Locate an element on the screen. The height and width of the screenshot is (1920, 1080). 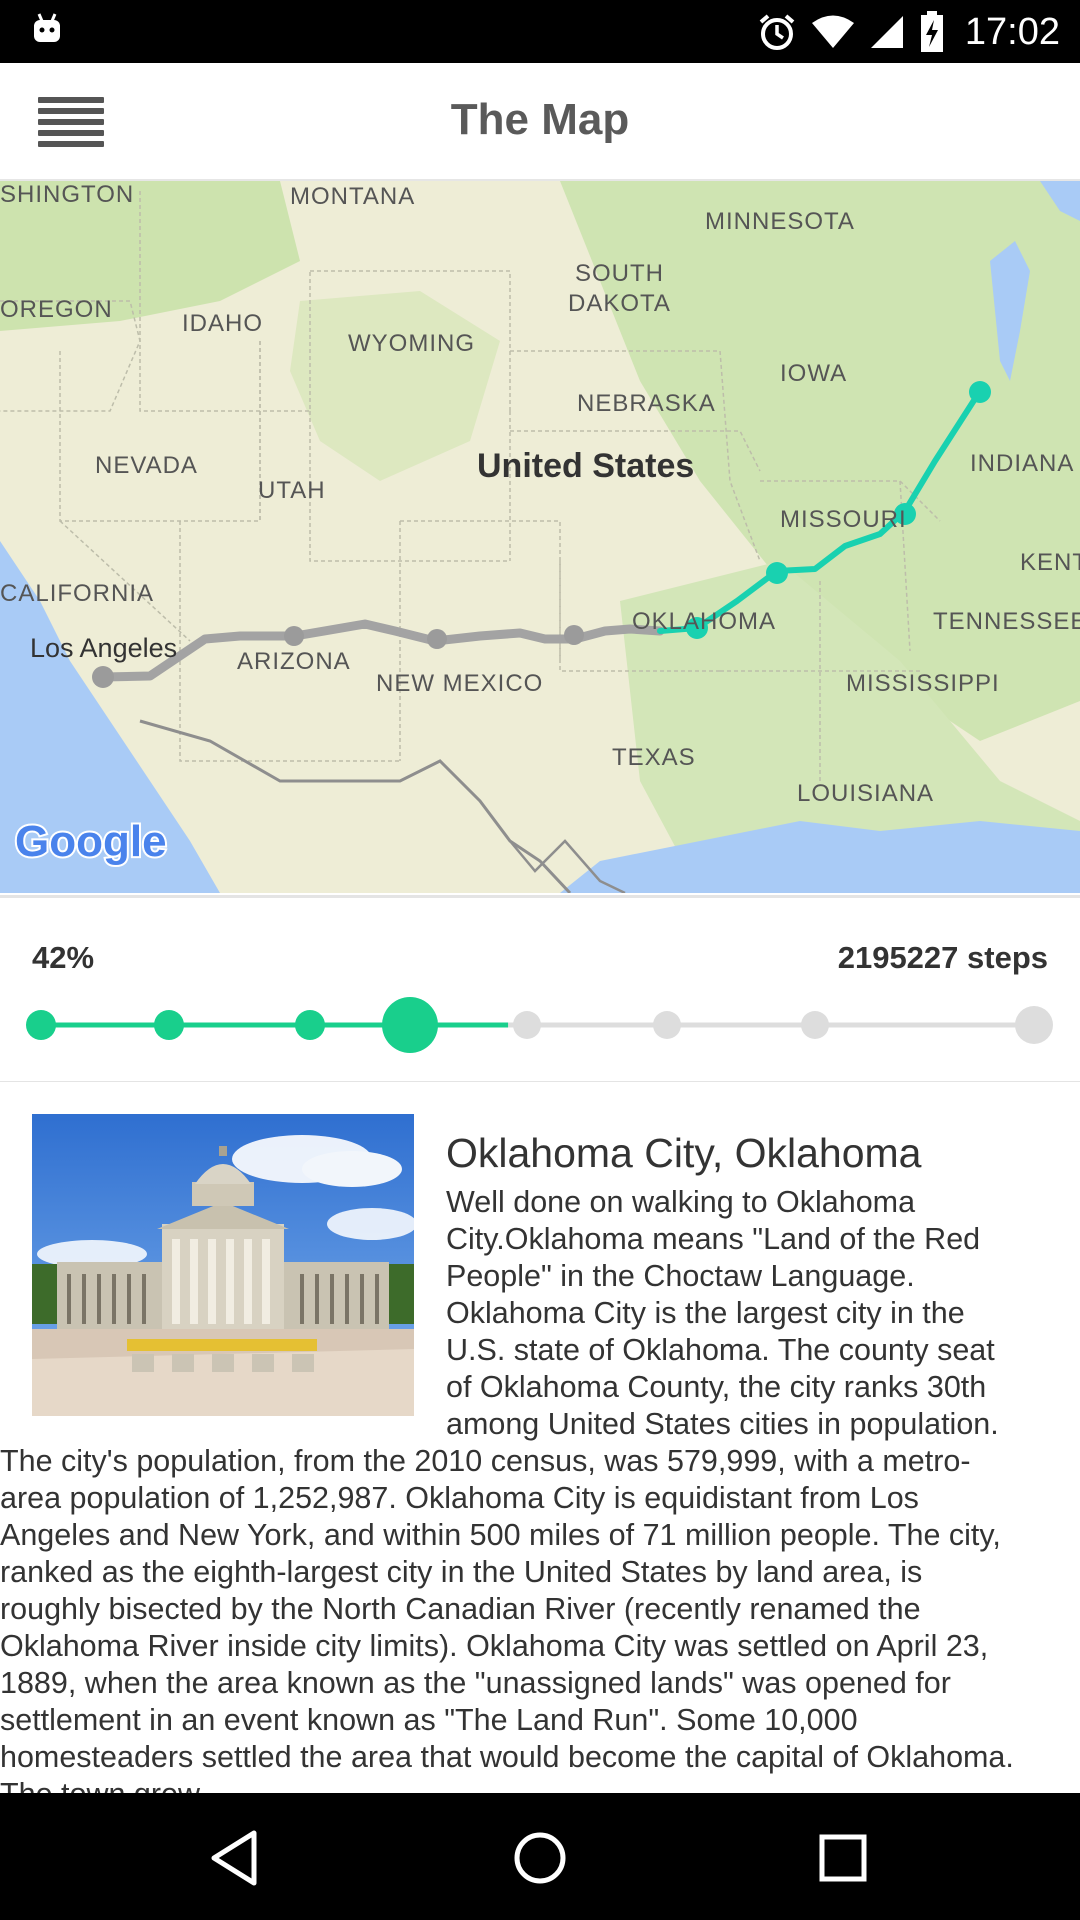
label-los-angeles: Los Angeles is located at coordinates (103, 648).